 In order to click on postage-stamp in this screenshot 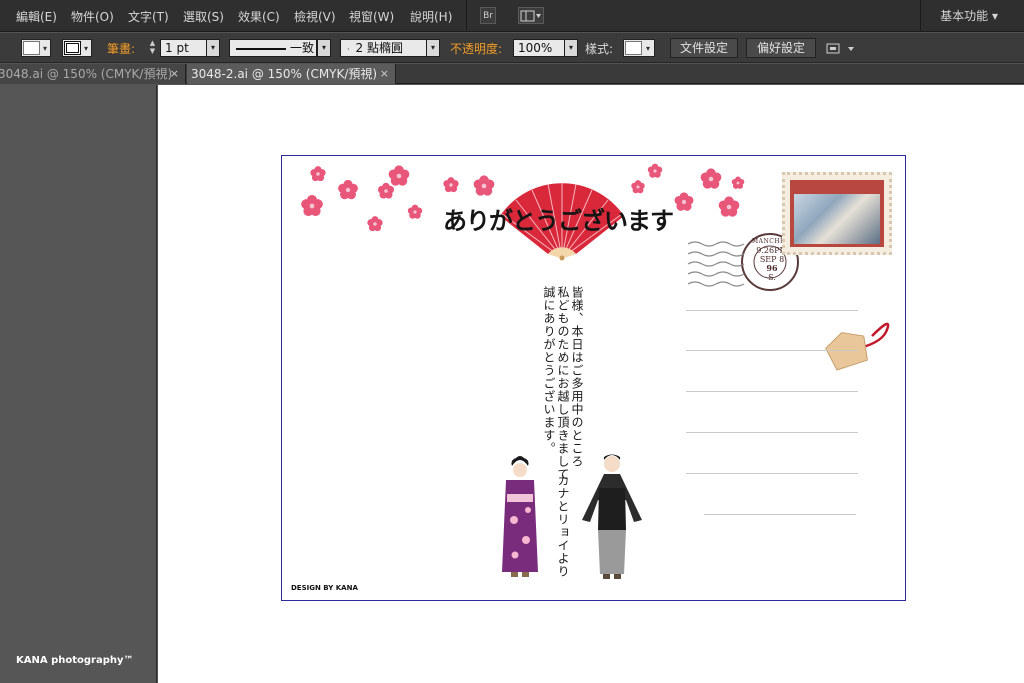, I will do `click(837, 213)`.